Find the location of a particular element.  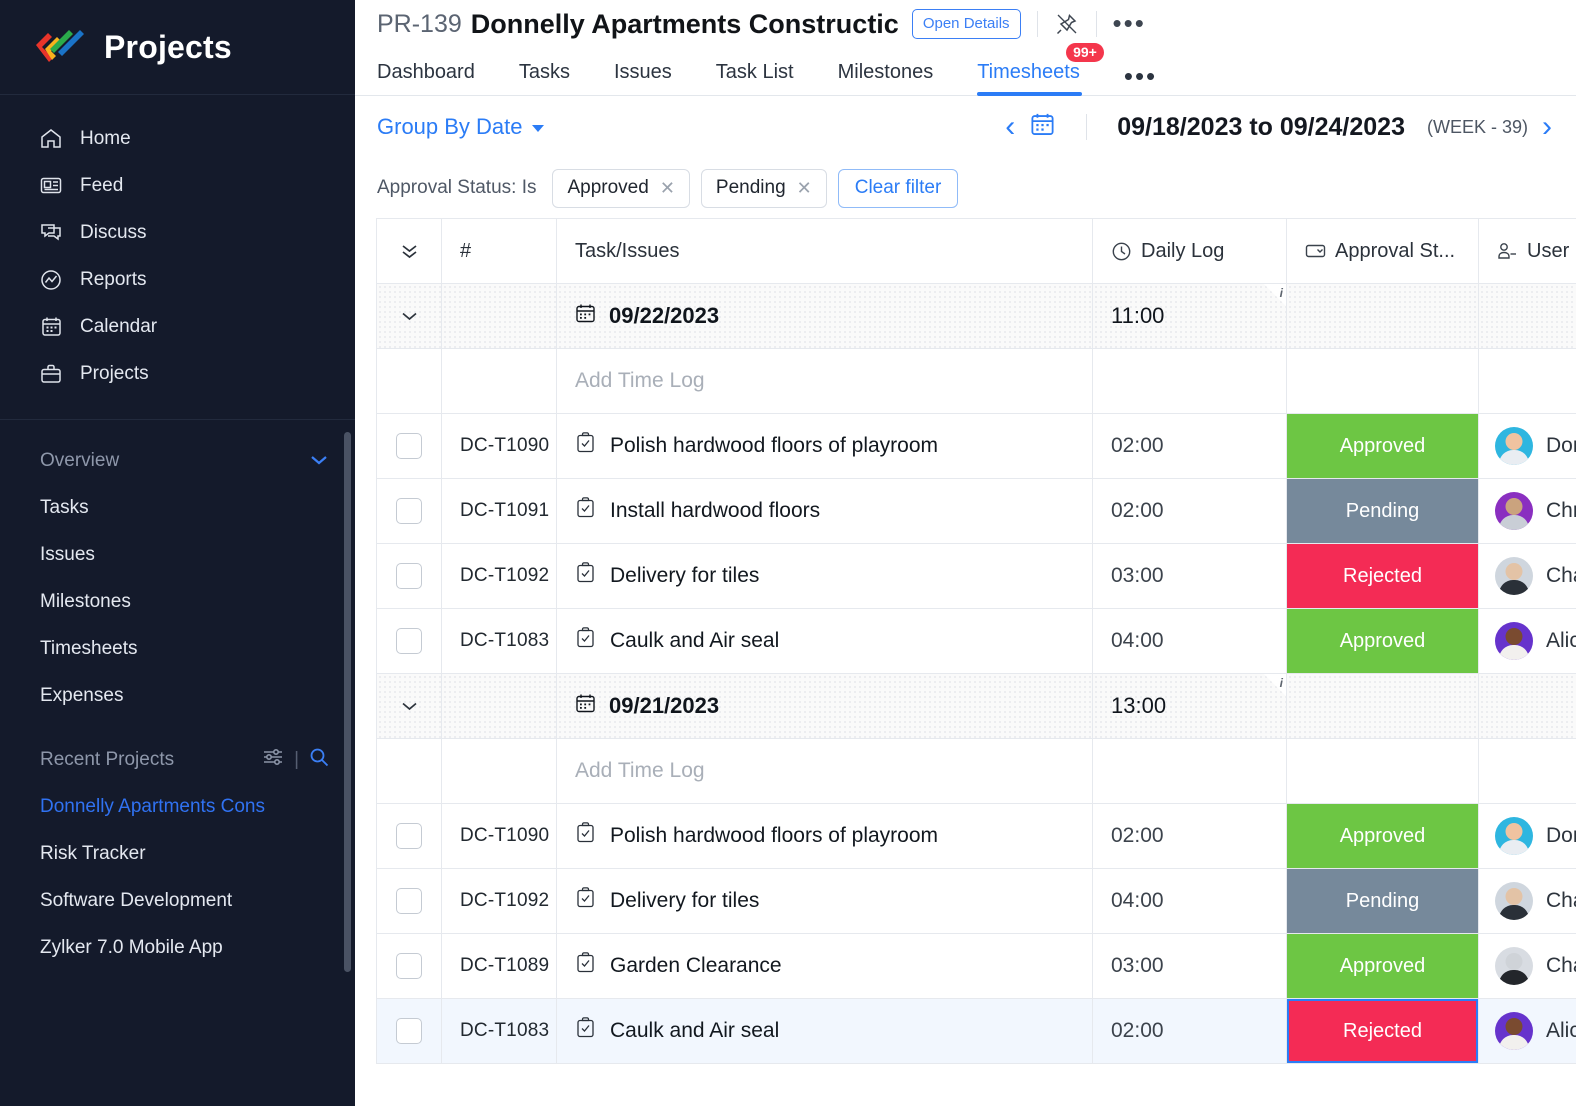

unpin-icon is located at coordinates (1067, 24).